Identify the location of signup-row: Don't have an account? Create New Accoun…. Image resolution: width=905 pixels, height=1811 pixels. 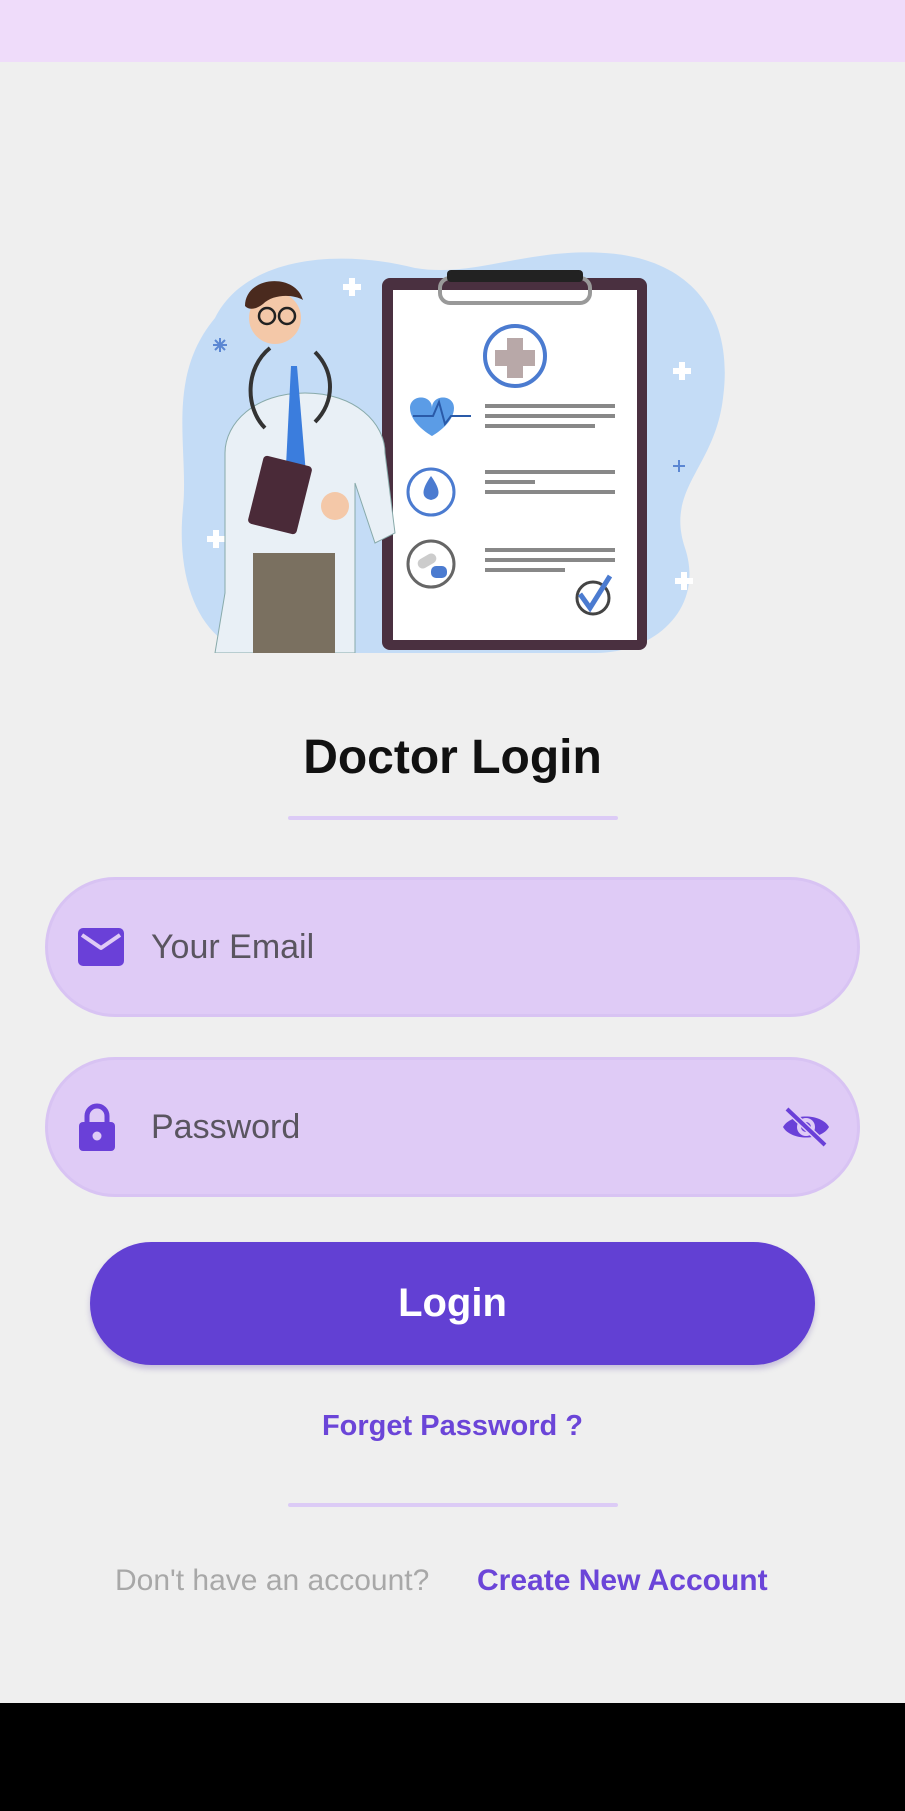
(441, 1581).